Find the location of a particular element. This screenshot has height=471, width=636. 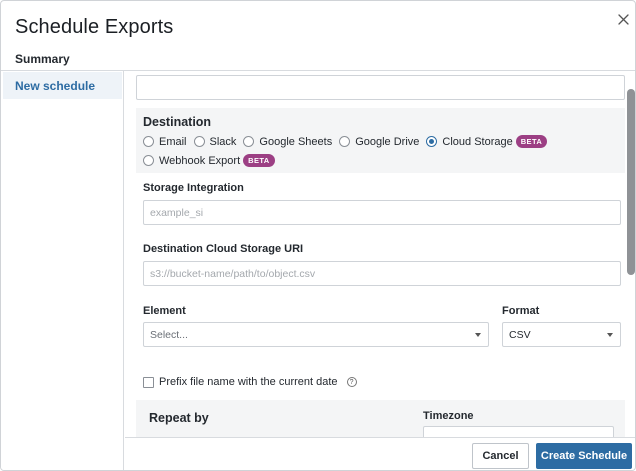

help-icon: ? is located at coordinates (351, 382).